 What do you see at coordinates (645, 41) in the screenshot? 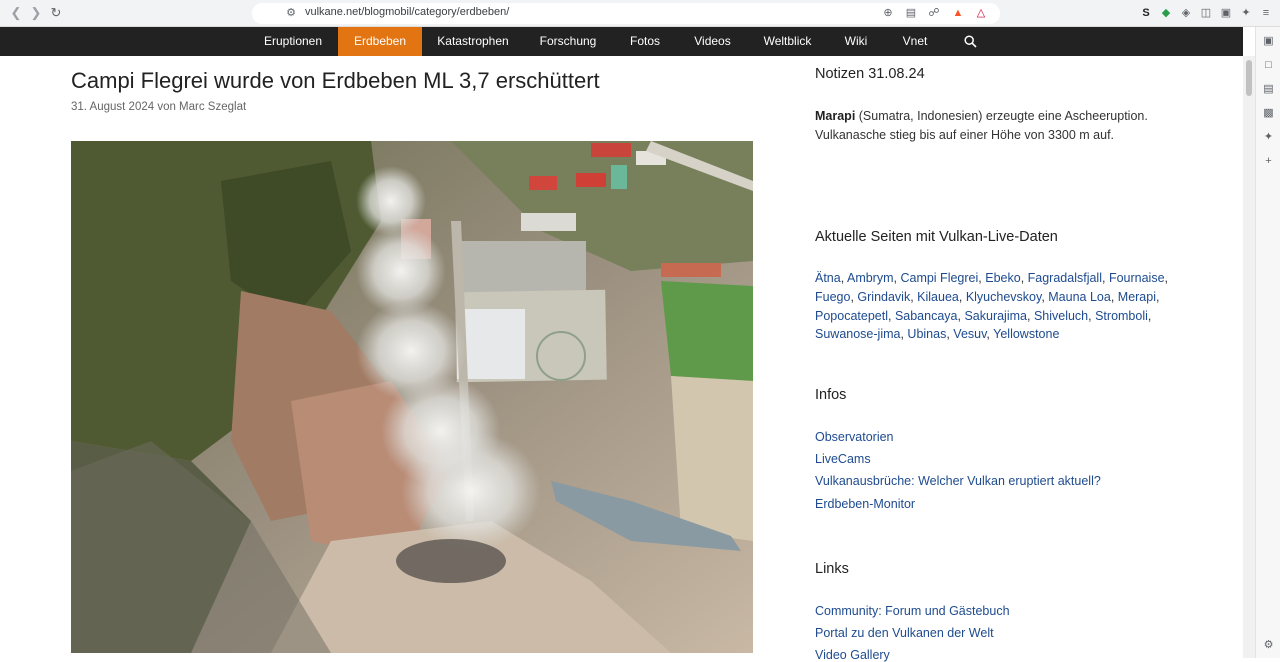
I see `nav-fotos: Fotos` at bounding box center [645, 41].